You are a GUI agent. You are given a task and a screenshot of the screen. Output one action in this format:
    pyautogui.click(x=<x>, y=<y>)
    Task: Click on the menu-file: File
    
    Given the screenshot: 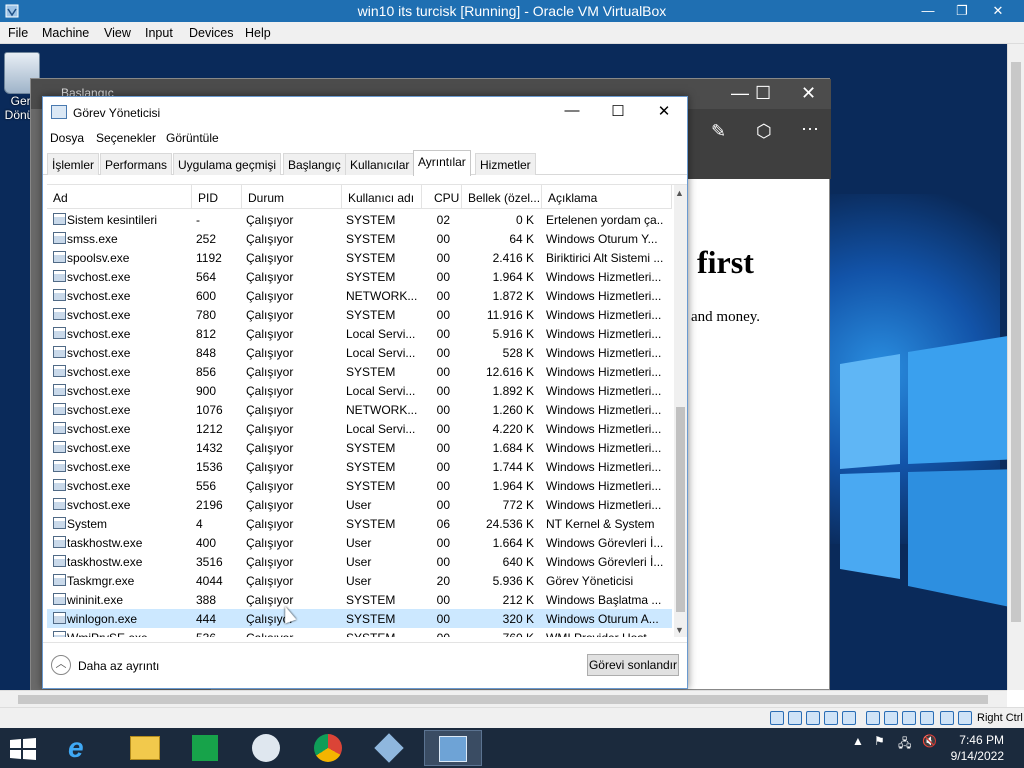 What is the action you would take?
    pyautogui.click(x=18, y=33)
    